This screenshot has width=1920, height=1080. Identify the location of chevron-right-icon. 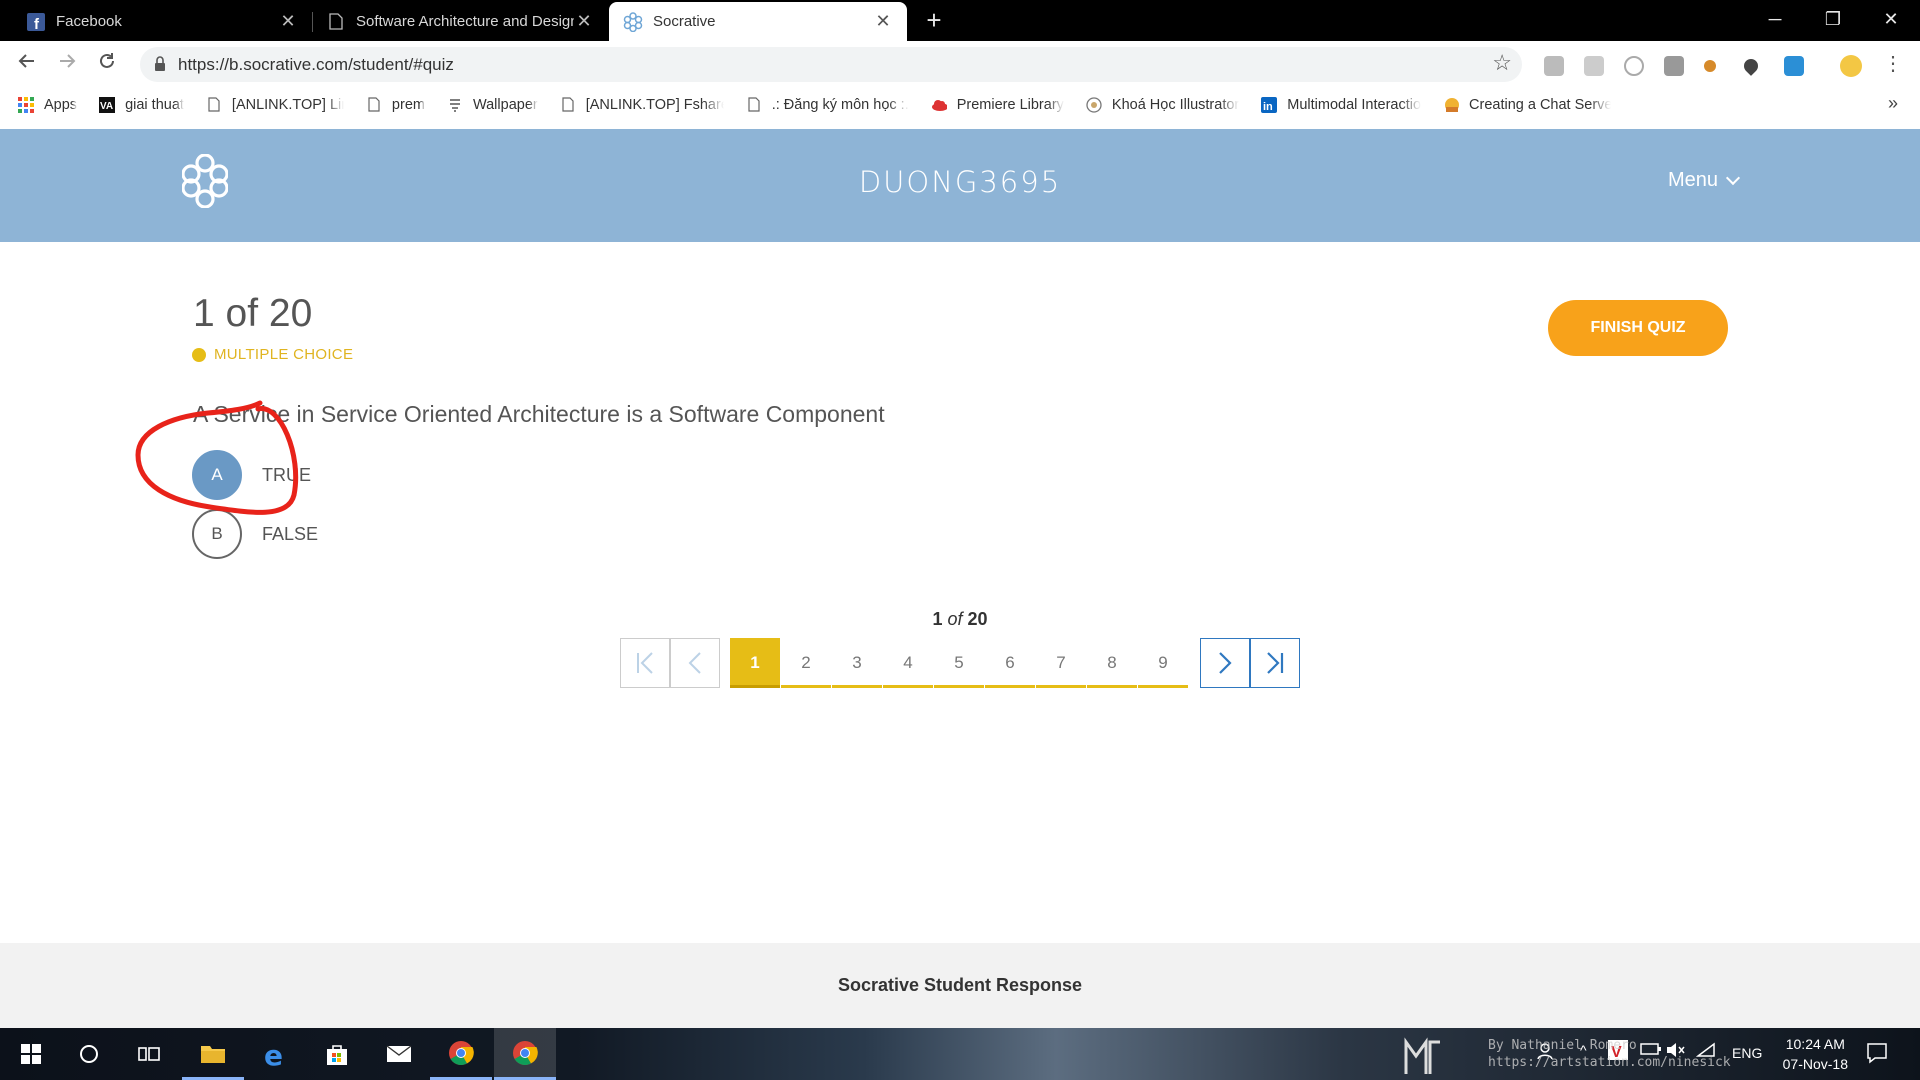
(1225, 663).